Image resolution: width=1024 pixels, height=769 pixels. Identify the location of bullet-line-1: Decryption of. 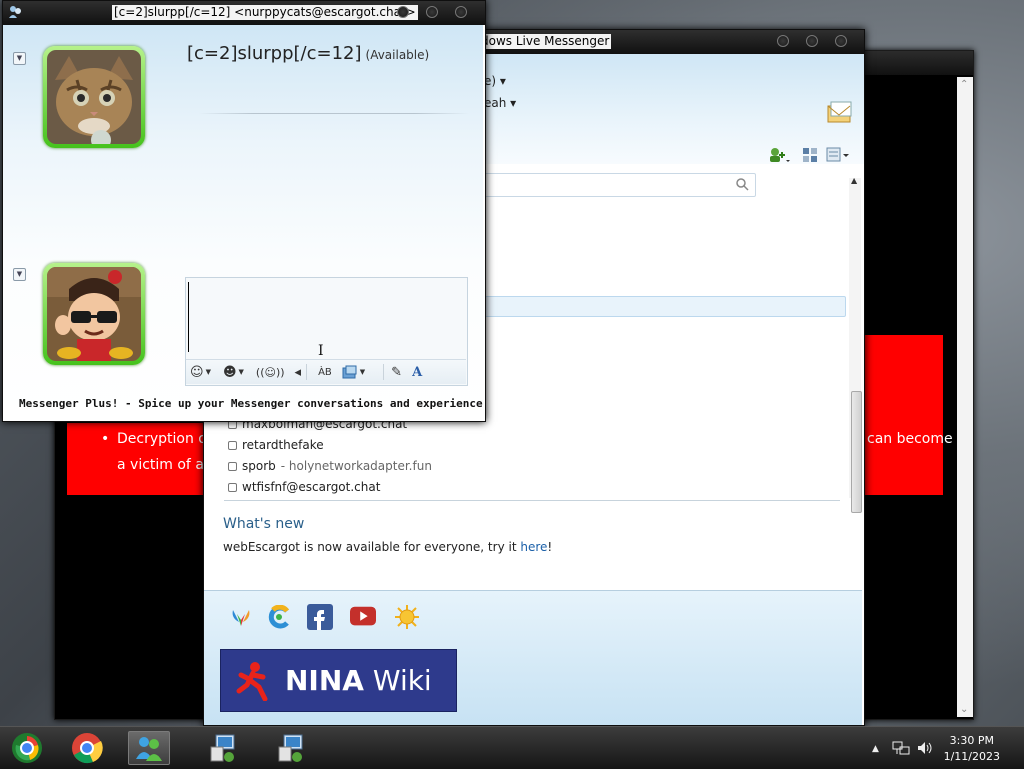
(164, 439).